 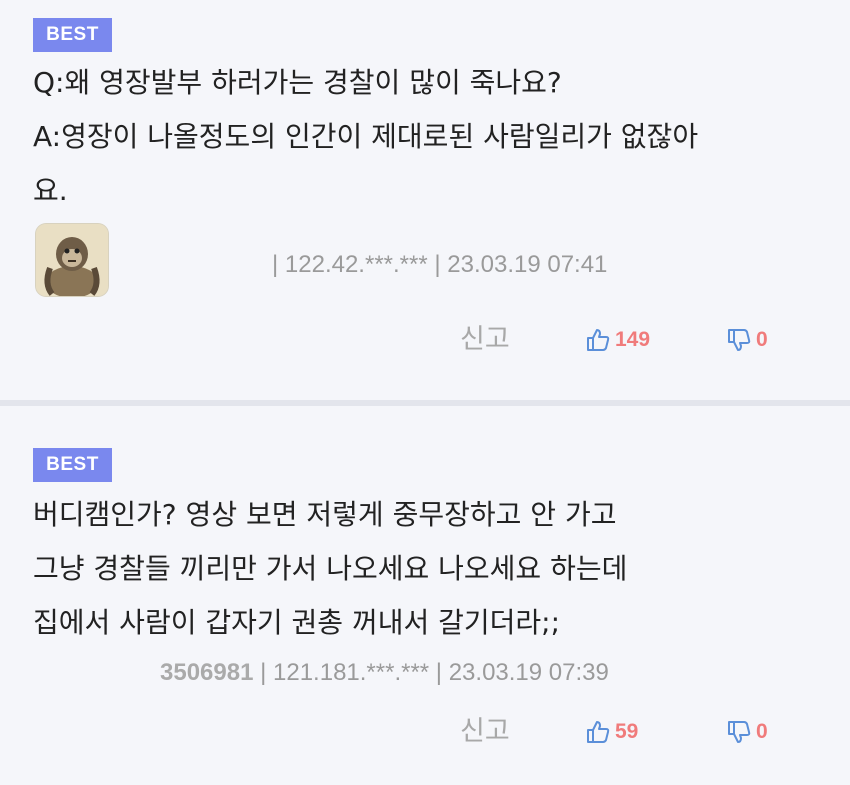 I want to click on comment-meta: | 122.42.***.*** | 23.03.19 07:41, so click(x=439, y=265).